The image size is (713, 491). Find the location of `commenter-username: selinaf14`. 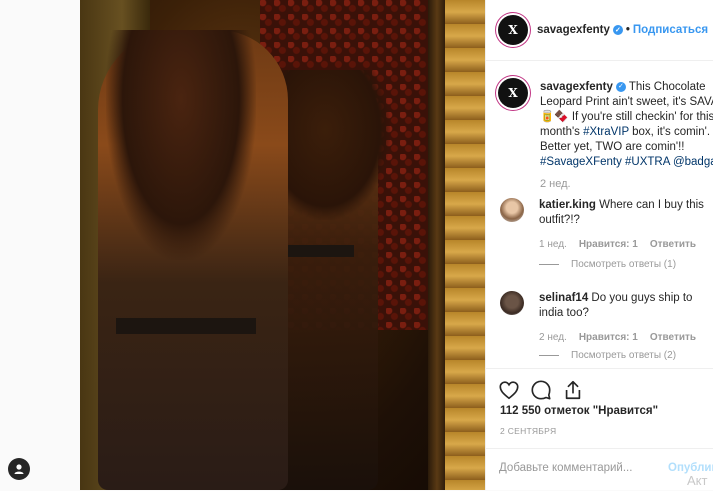

commenter-username: selinaf14 is located at coordinates (563, 298).